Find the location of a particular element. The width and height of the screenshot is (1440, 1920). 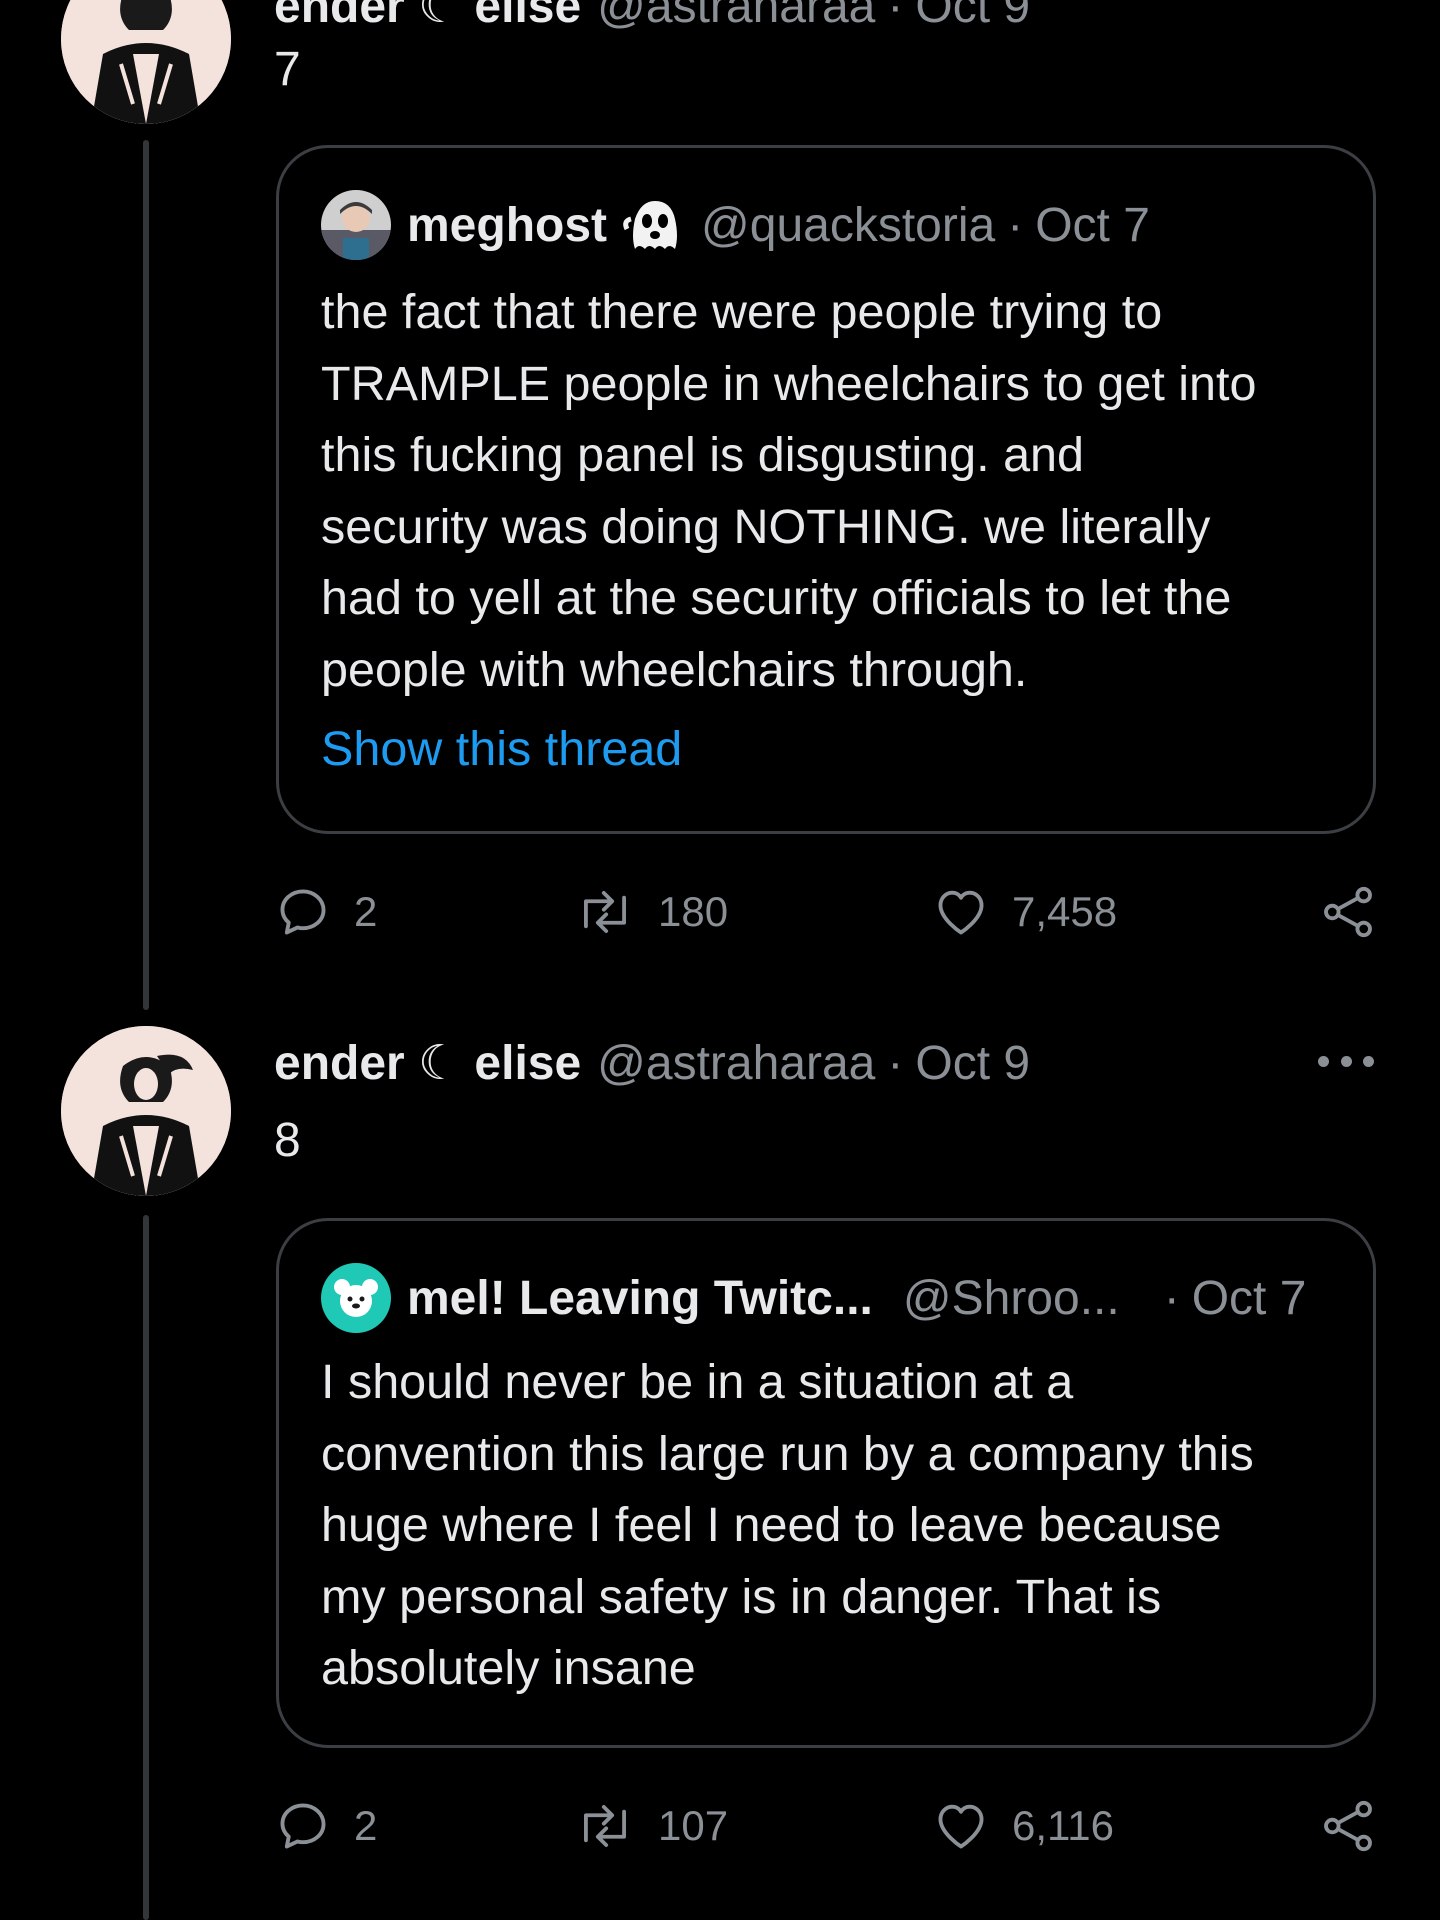

quote-header: mel! Leaving Twitc... @Shroo... · Oct 7 is located at coordinates (826, 1298).